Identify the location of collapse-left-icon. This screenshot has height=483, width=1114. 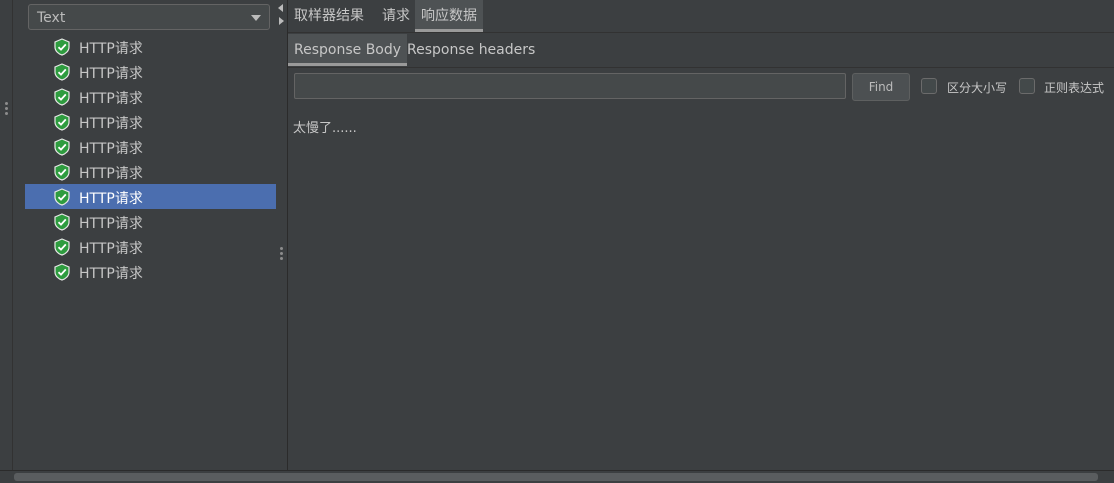
(280, 8).